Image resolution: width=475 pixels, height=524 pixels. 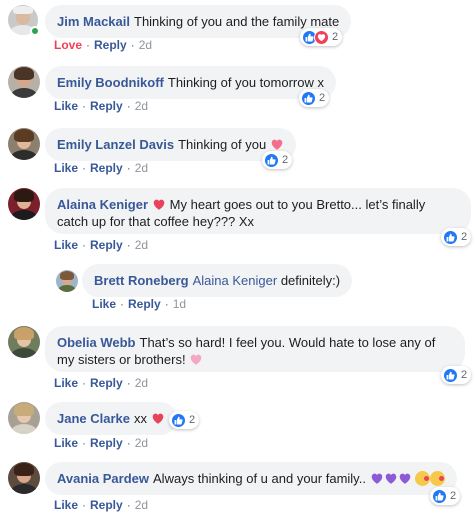 I want to click on commenter-name: Alaina Keniger, so click(x=102, y=204).